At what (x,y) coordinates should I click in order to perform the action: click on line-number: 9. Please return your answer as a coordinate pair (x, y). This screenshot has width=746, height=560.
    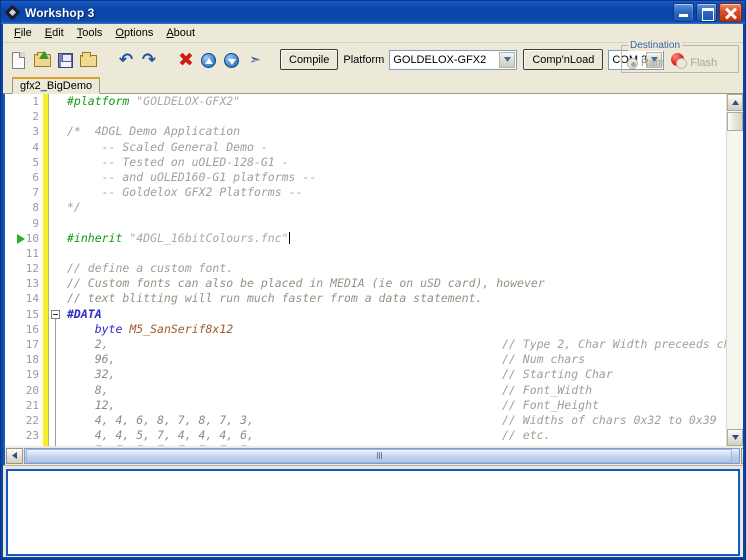
    Looking at the image, I should click on (35, 223).